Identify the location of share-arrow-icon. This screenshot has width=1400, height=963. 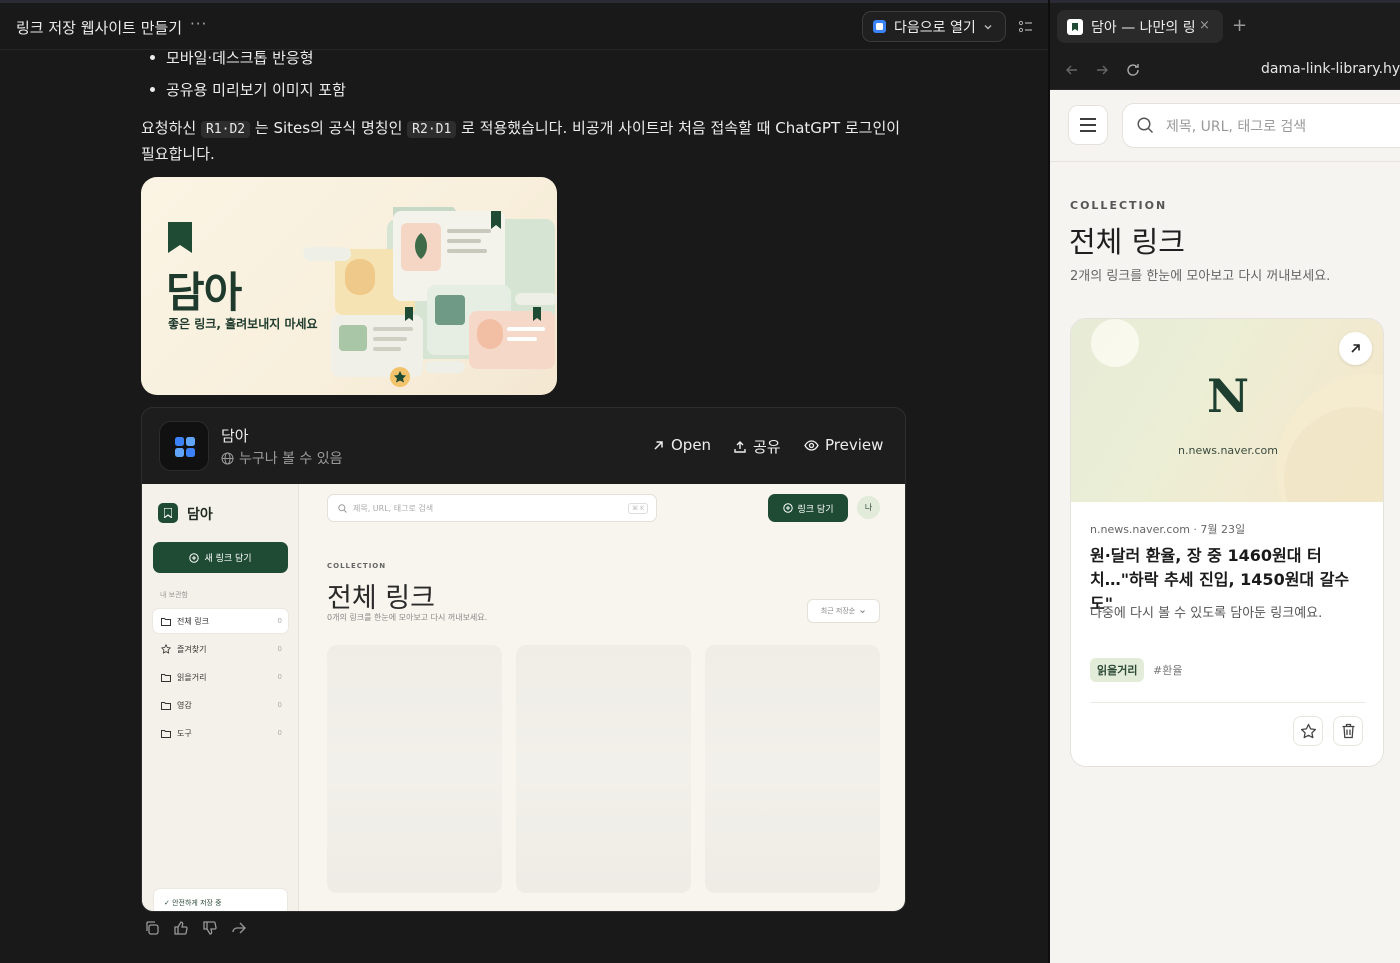
(239, 928).